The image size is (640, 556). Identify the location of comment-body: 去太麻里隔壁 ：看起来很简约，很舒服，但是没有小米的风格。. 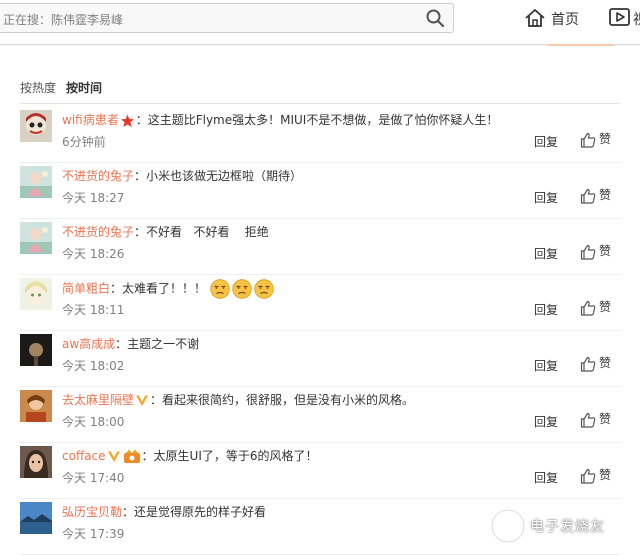
(238, 399).